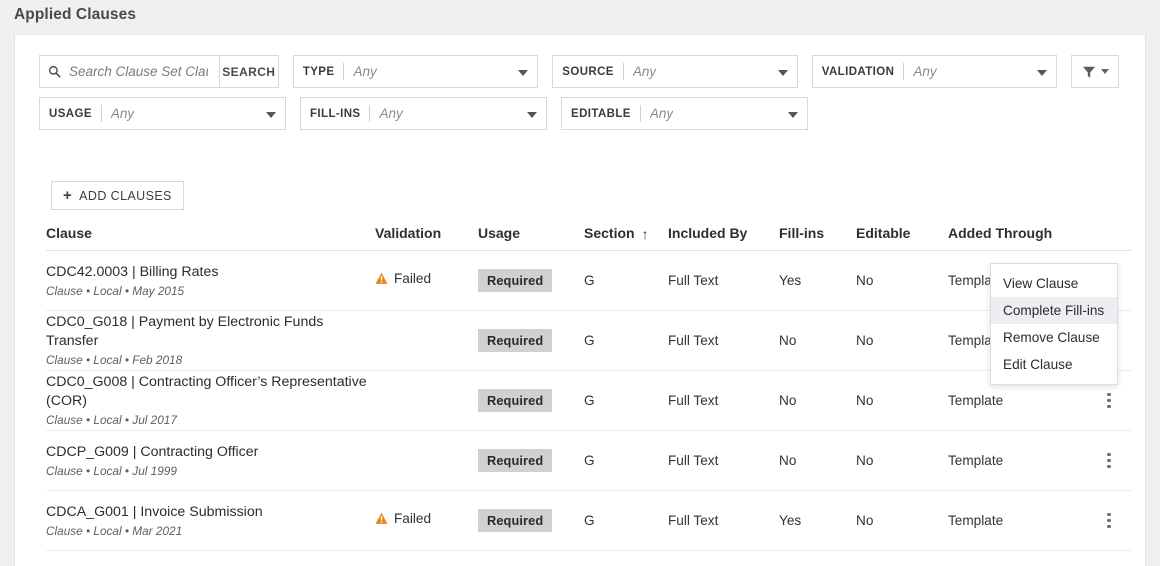 This screenshot has height=566, width=1160. Describe the element at coordinates (138, 71) in the screenshot. I see `search-input` at that location.